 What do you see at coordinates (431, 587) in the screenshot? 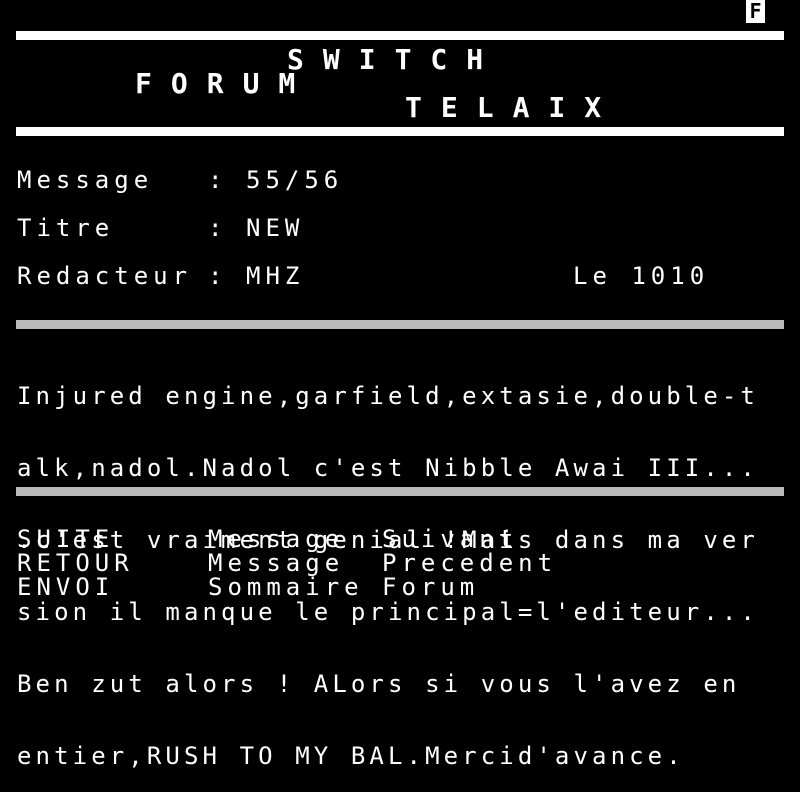
I see `menu-action: Forum` at bounding box center [431, 587].